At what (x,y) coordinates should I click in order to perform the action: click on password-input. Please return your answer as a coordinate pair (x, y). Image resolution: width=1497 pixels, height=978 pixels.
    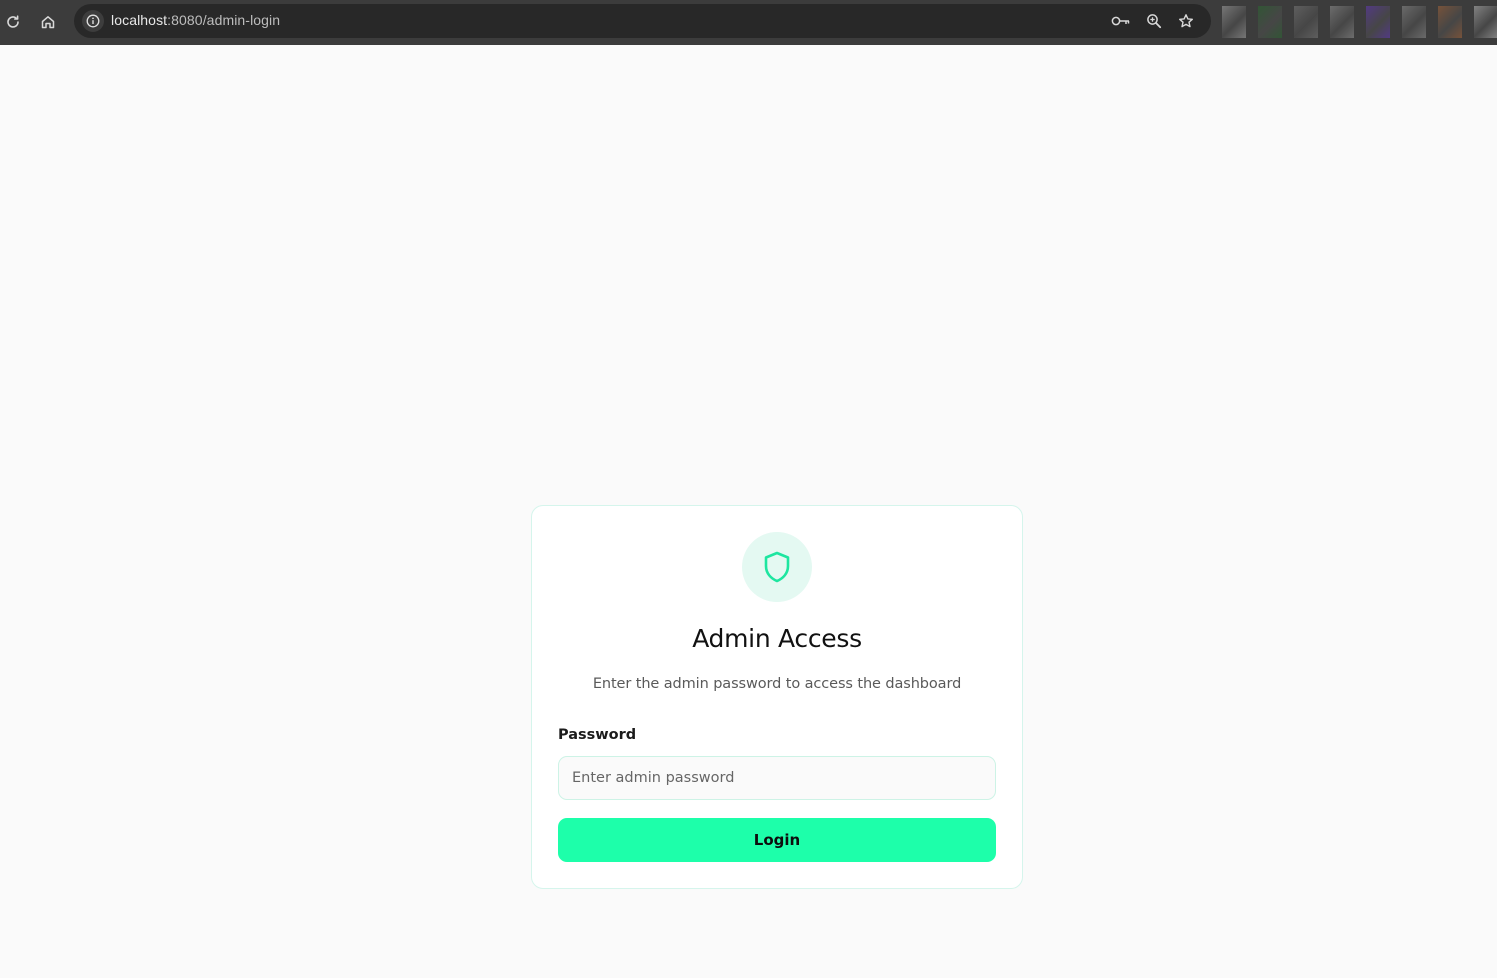
    Looking at the image, I should click on (777, 778).